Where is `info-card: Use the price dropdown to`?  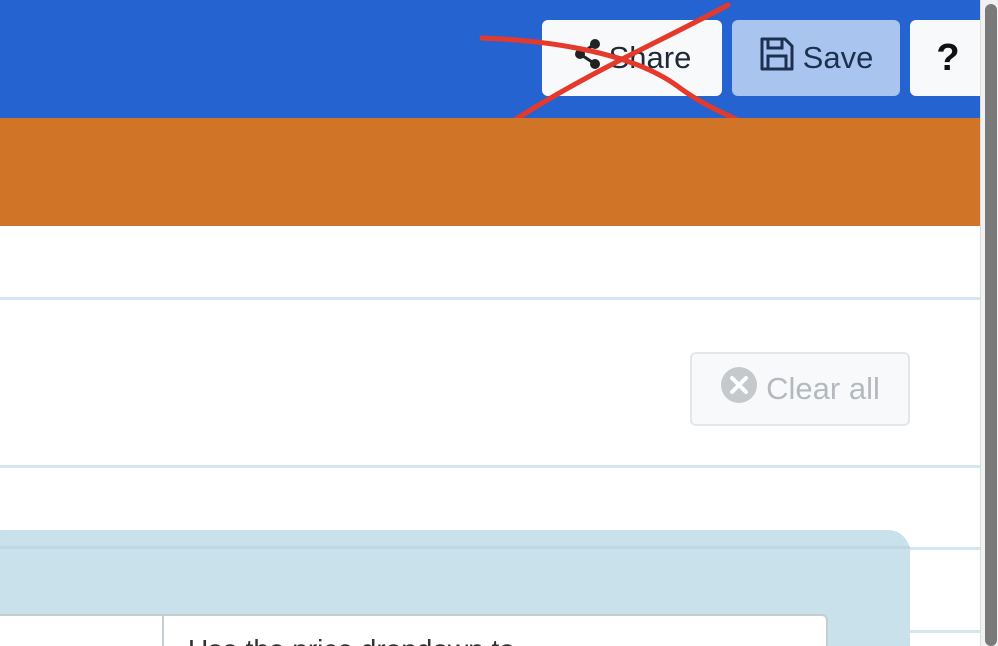
info-card: Use the price dropdown to is located at coordinates (414, 630).